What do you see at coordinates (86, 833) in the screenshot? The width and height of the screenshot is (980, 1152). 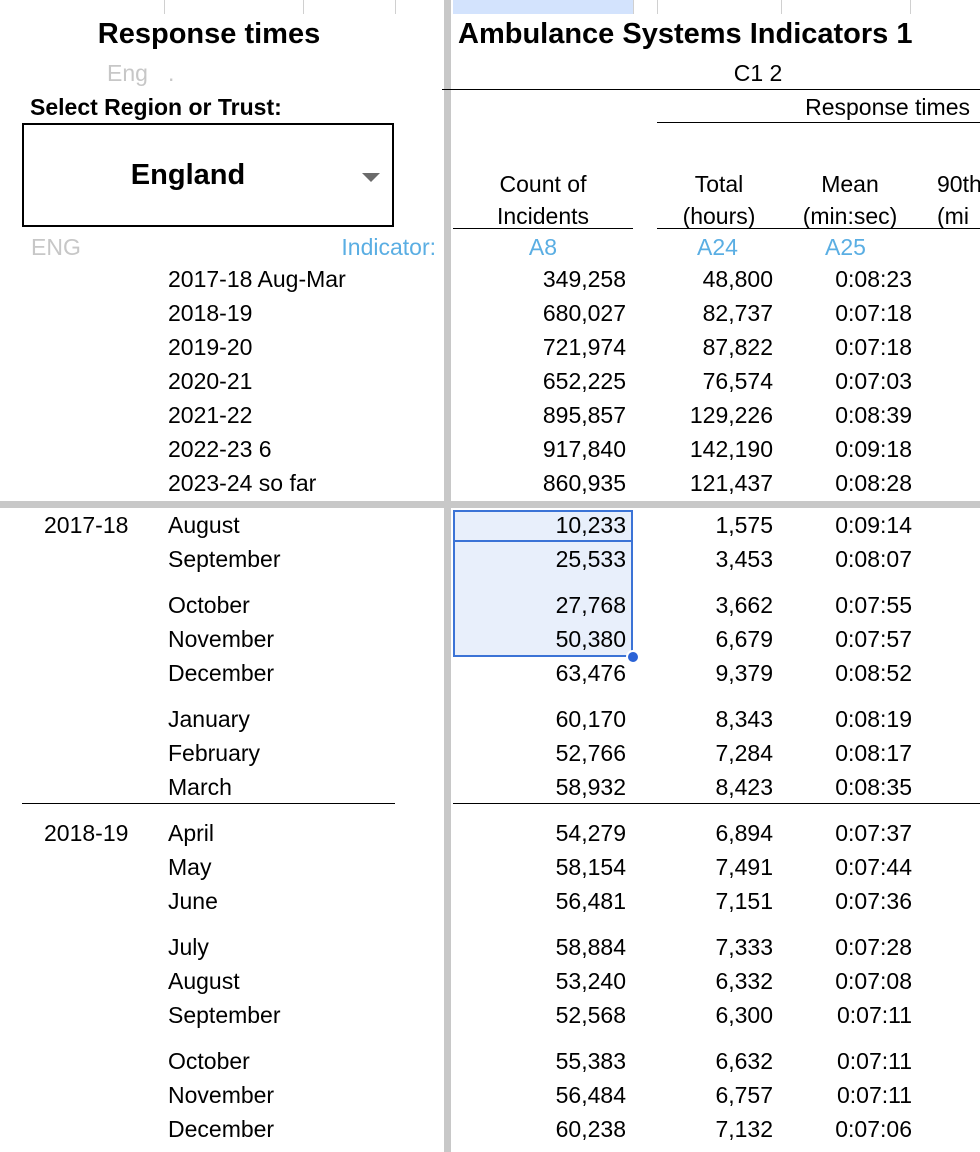 I see `year-cell: 2018-19` at bounding box center [86, 833].